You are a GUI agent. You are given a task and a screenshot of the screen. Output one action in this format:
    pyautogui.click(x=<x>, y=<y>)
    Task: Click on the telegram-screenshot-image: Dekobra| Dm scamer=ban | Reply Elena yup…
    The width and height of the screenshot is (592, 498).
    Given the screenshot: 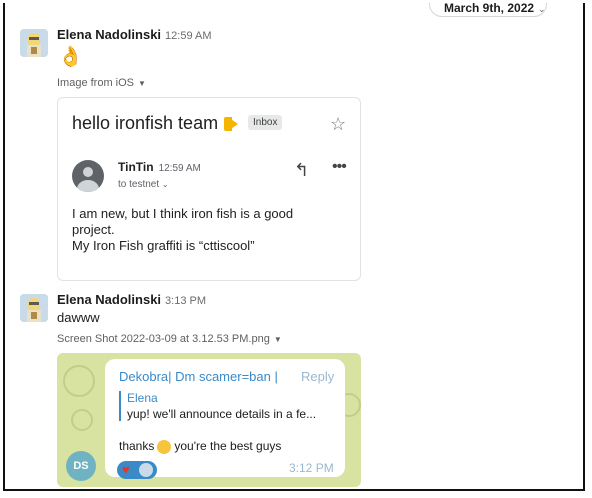 What is the action you would take?
    pyautogui.click(x=209, y=420)
    